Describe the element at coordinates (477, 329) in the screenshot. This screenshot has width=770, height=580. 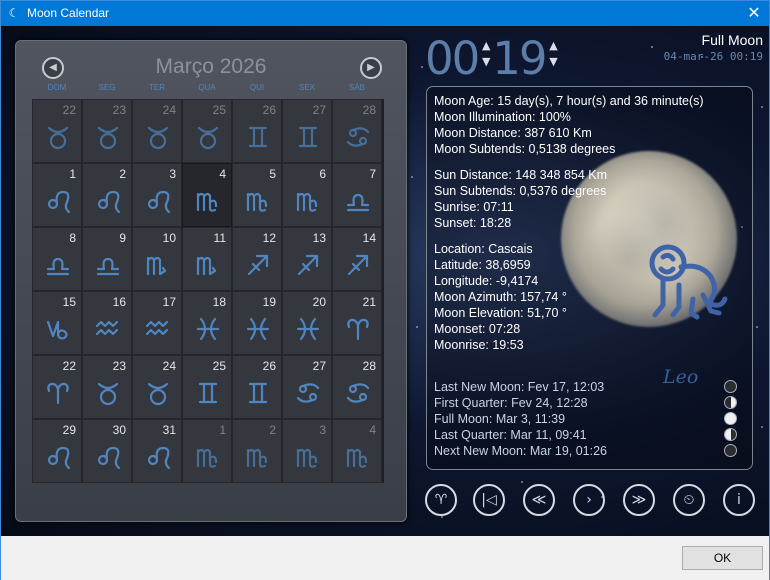
I see `info-line-location: Moonset: 07:28` at that location.